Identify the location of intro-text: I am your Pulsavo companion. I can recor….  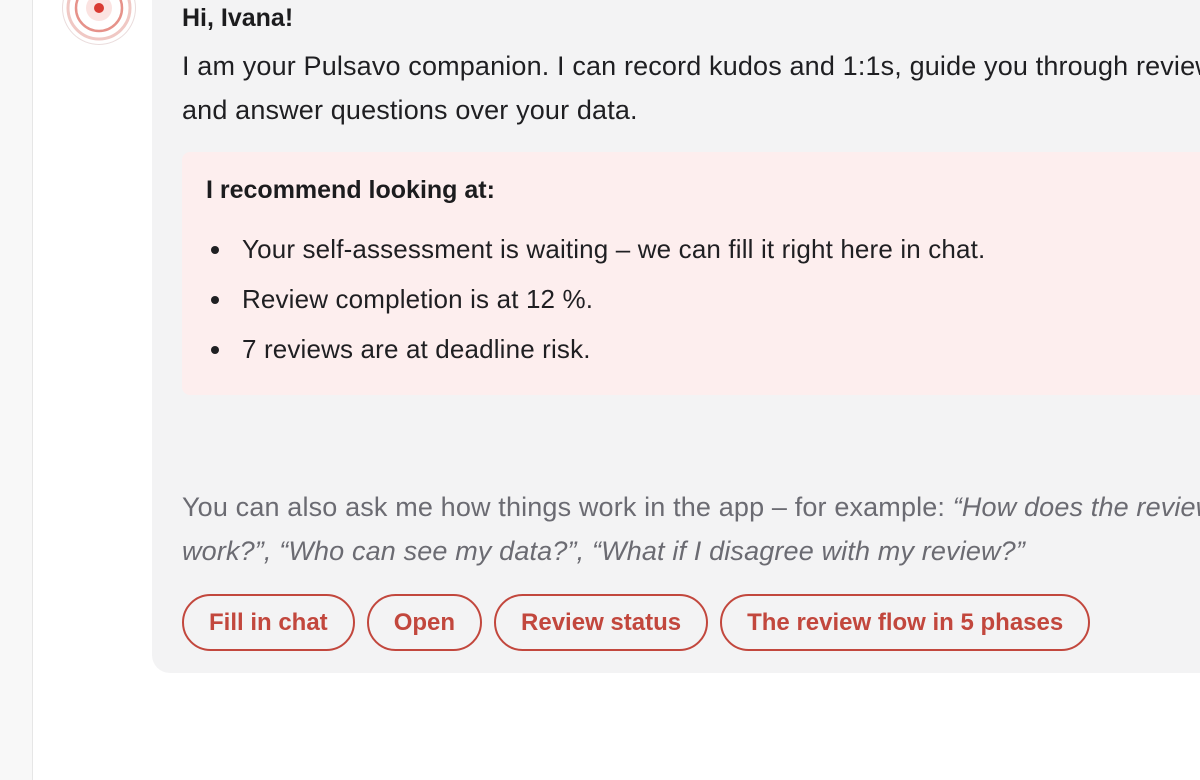
(691, 88).